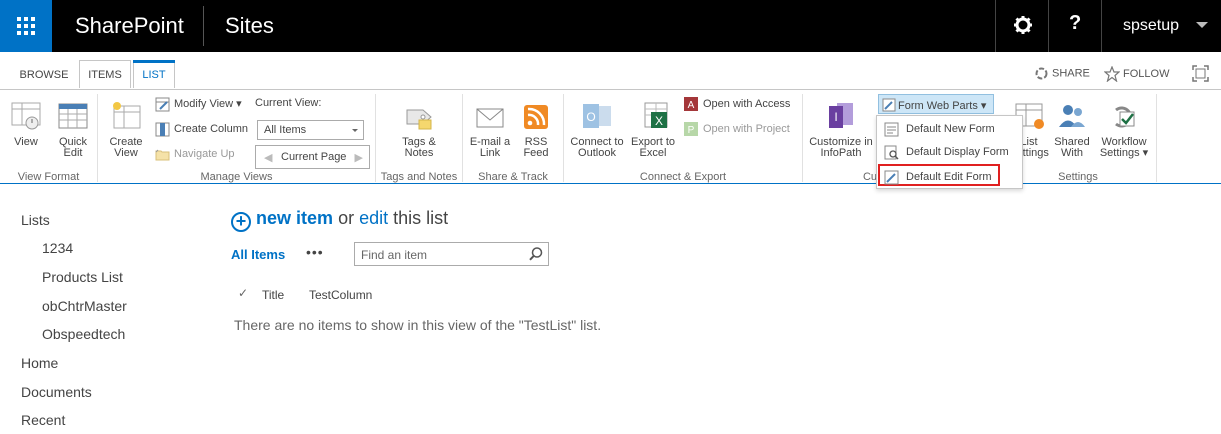 The width and height of the screenshot is (1221, 434). I want to click on current-page-label: Current Page, so click(314, 157).